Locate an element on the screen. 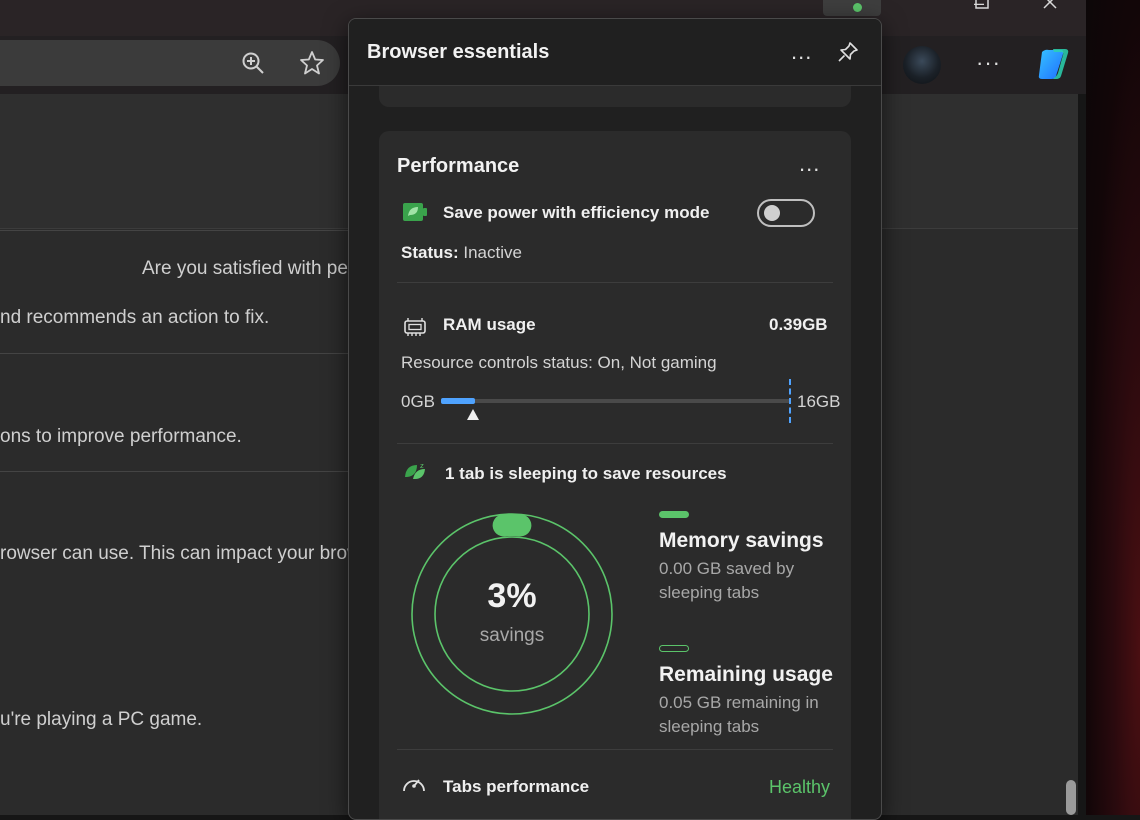 The image size is (1140, 820). memory-savings-title: Memory savings is located at coordinates (741, 541).